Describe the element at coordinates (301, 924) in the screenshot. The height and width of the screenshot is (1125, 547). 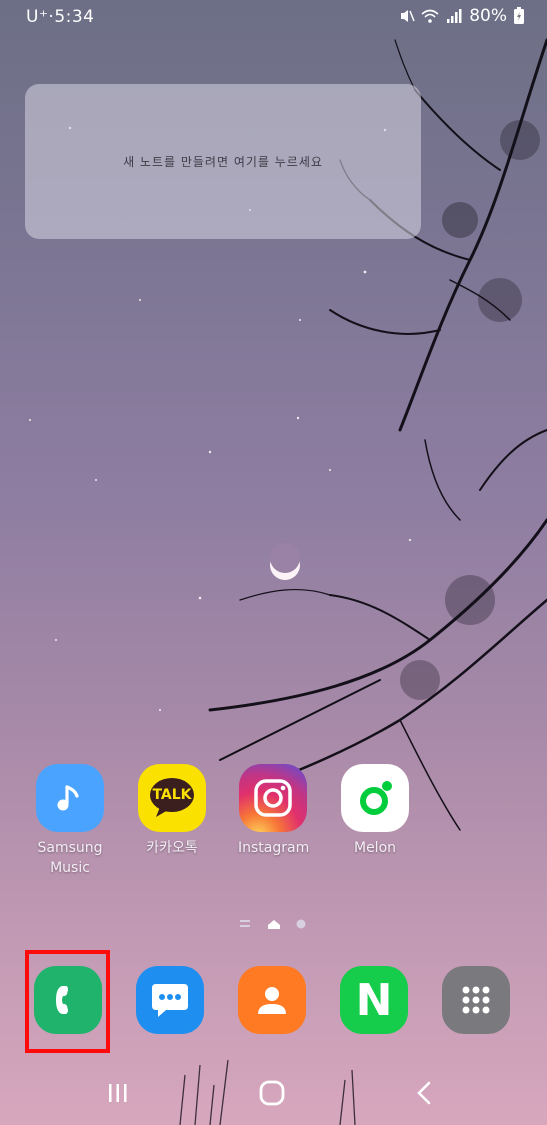
I see `page-dot-icon` at that location.